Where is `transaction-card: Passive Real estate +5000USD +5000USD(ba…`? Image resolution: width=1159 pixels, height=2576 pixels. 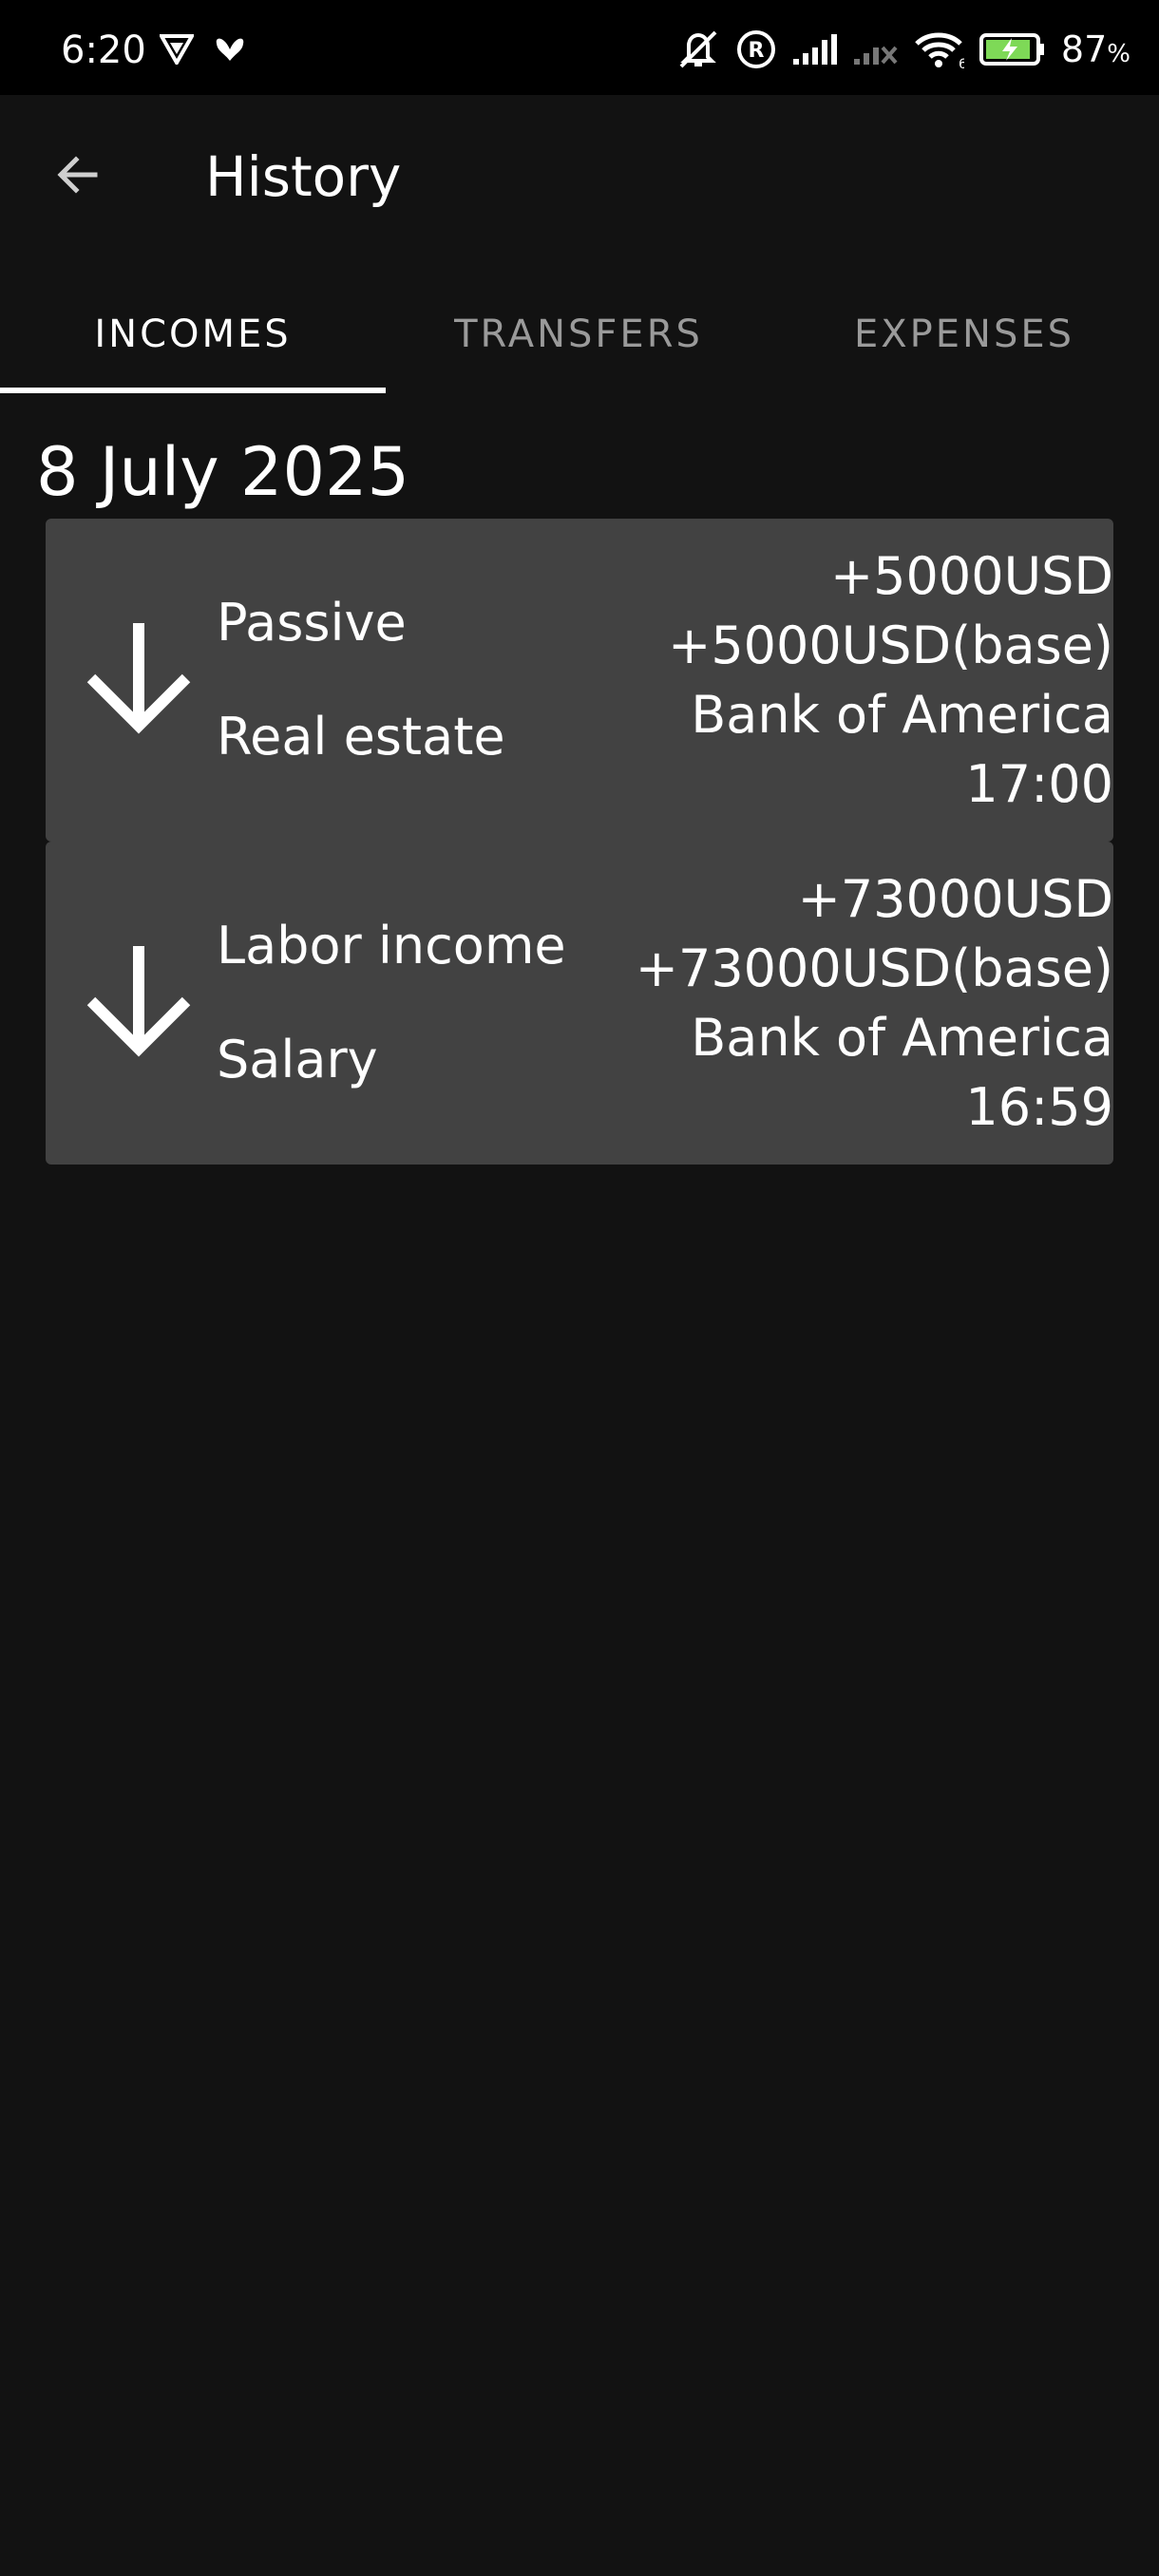 transaction-card: Passive Real estate +5000USD +5000USD(ba… is located at coordinates (579, 680).